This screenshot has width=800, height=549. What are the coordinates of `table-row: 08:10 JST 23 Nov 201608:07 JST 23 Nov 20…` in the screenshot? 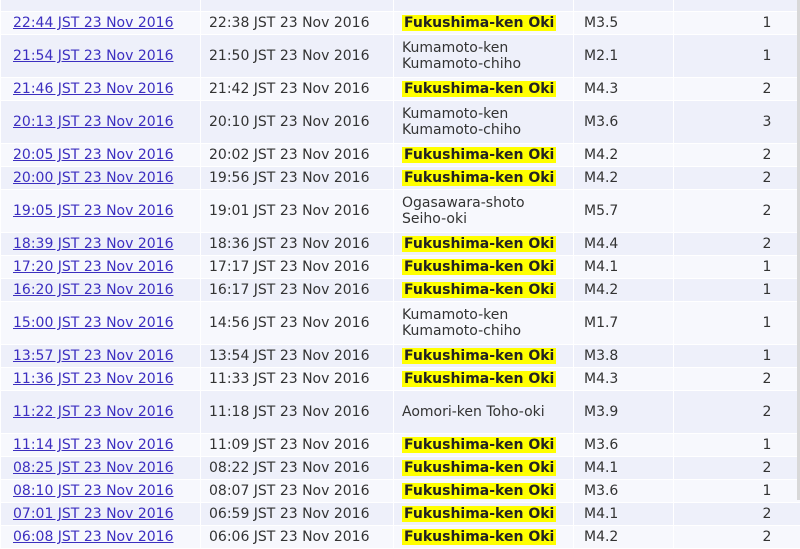 It's located at (400, 491).